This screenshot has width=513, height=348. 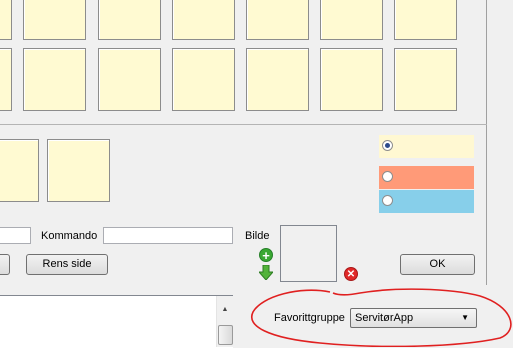 What do you see at coordinates (387, 145) in the screenshot?
I see `color-radio-selected` at bounding box center [387, 145].